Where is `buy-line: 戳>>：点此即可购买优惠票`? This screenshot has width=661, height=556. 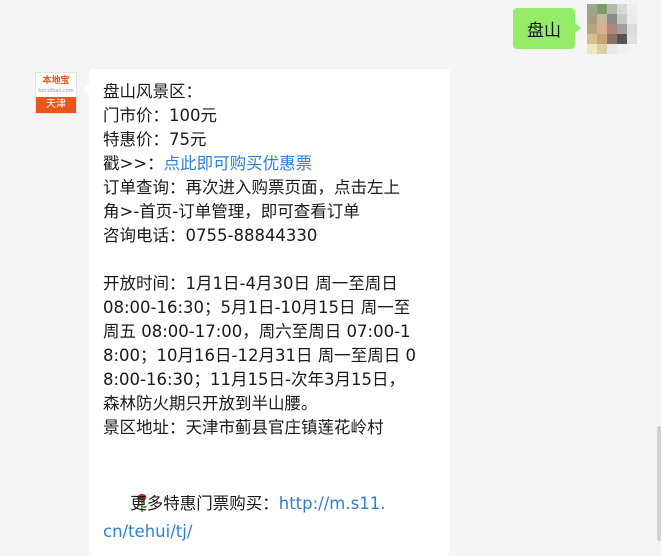
buy-line: 戳>>：点此即可购买优惠票 is located at coordinates (269, 164).